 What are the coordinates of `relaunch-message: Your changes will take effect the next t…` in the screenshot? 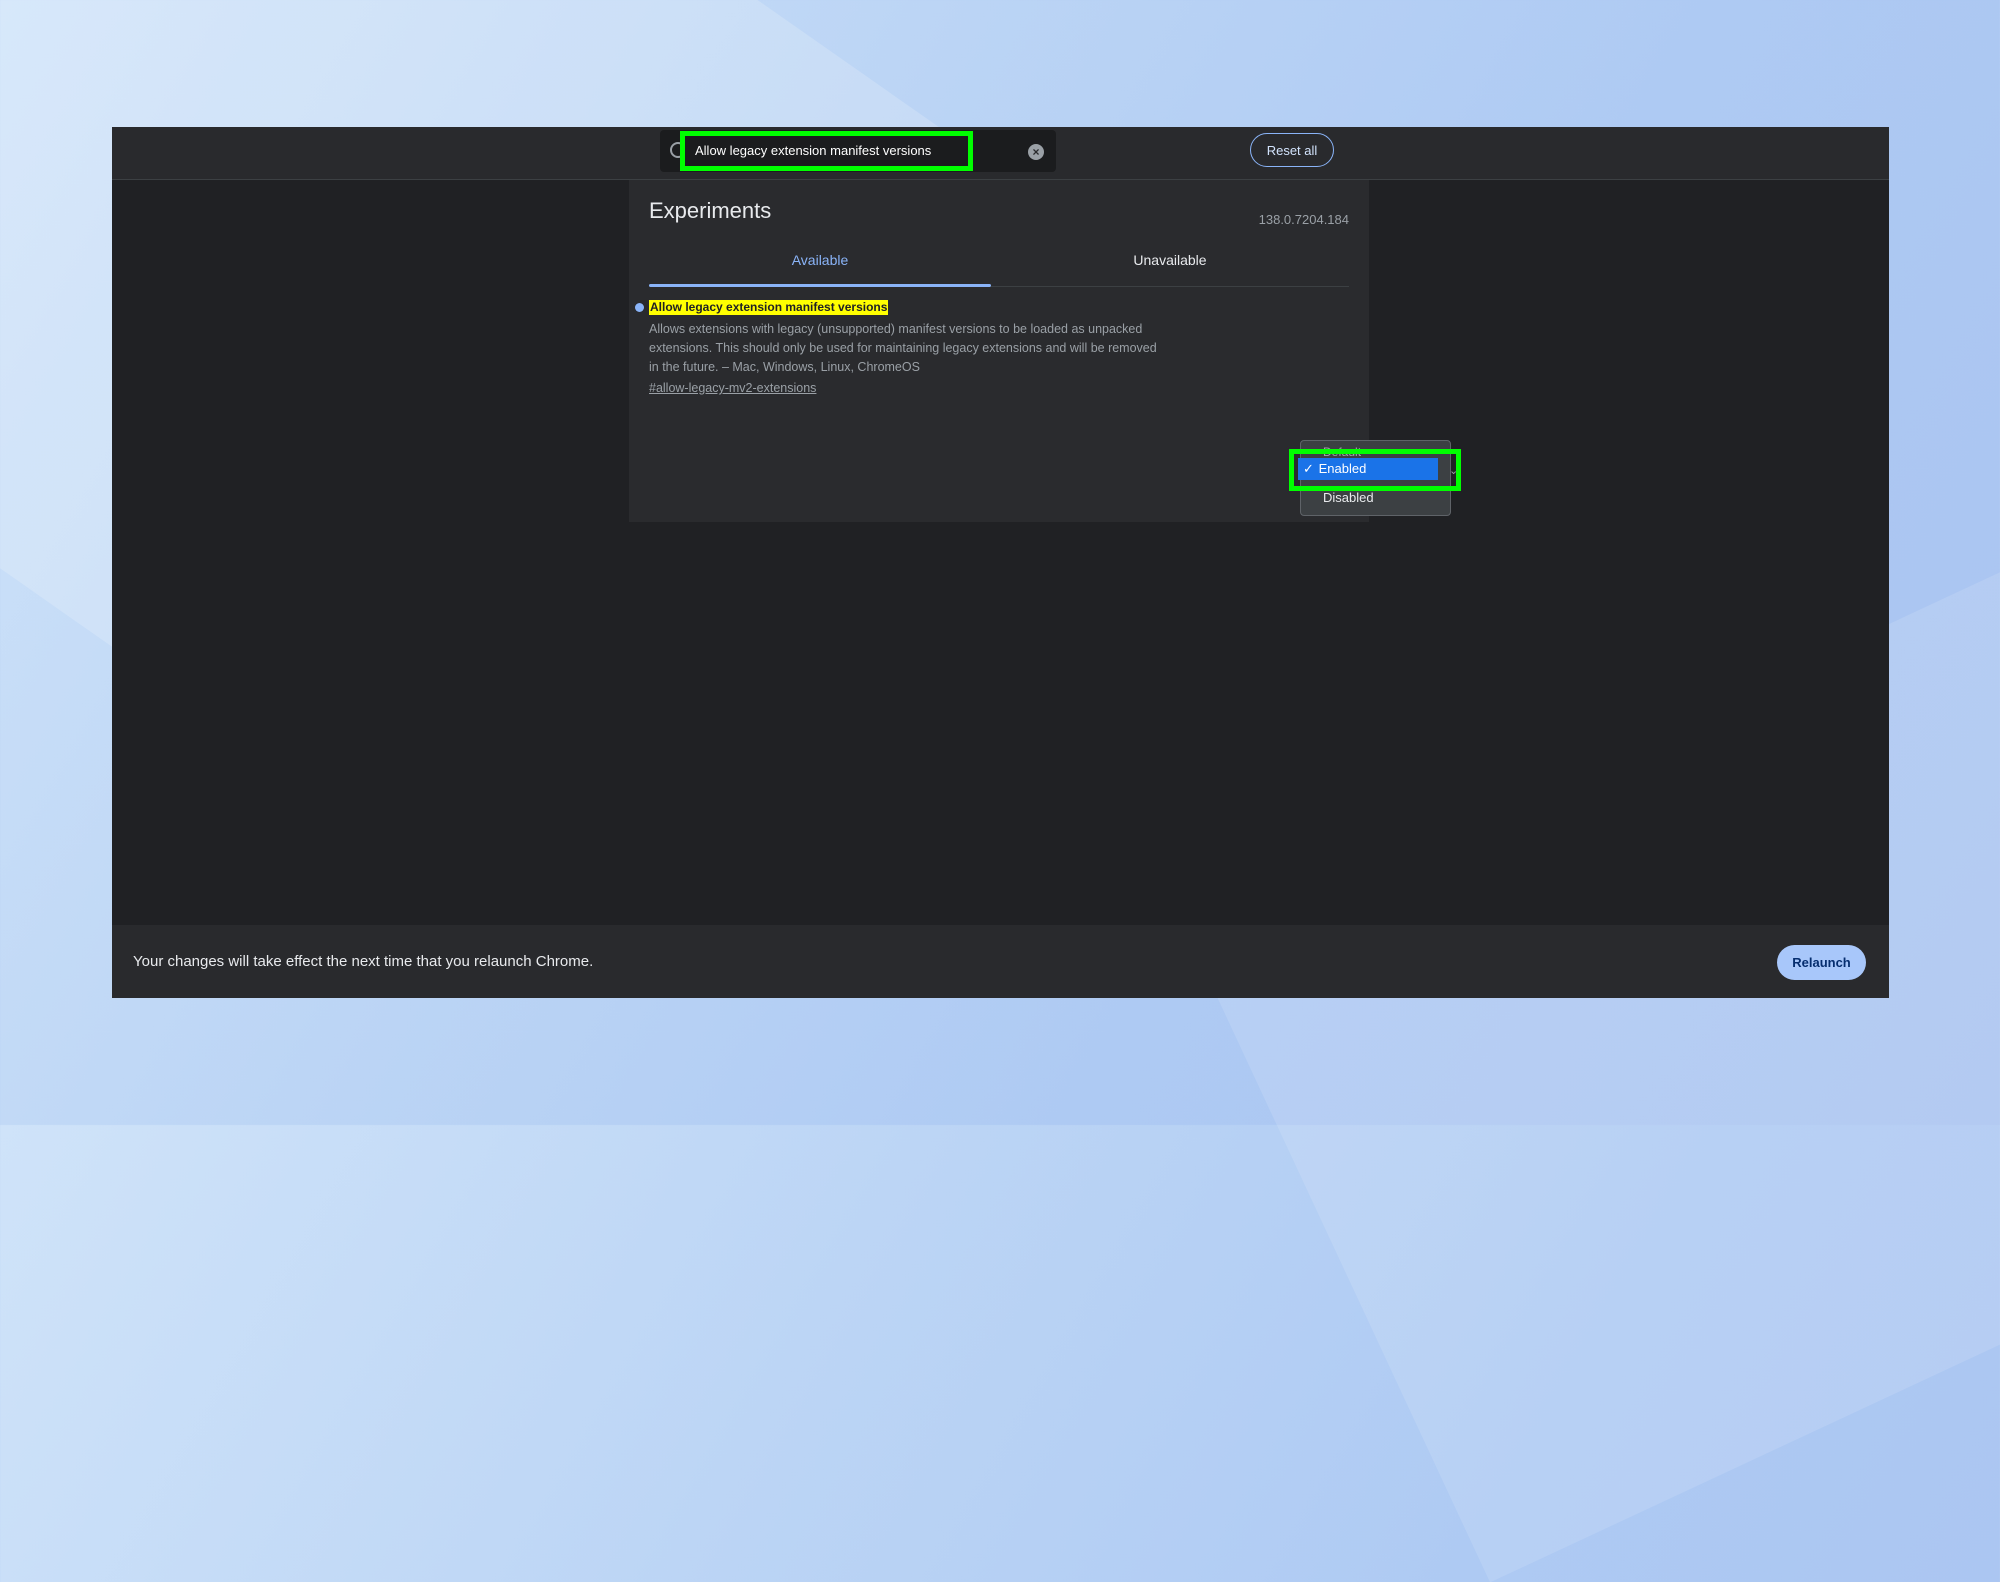 It's located at (363, 961).